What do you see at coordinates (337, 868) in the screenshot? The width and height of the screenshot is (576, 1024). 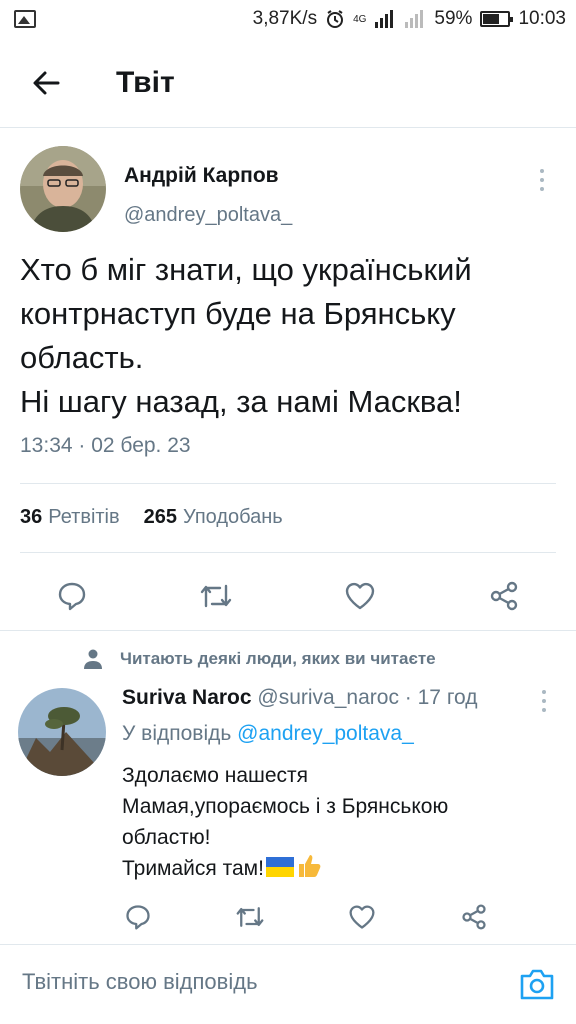 I see `reply-text-line-last: Тримайся там!` at bounding box center [337, 868].